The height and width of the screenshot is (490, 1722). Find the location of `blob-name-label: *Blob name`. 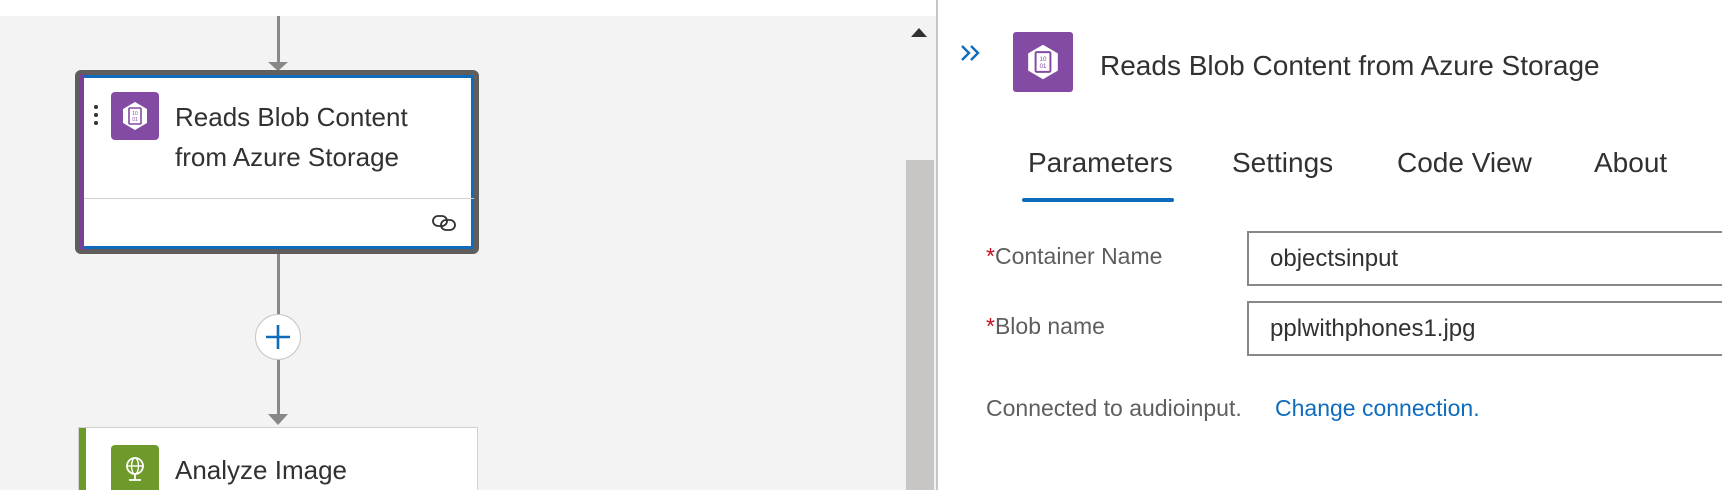

blob-name-label: *Blob name is located at coordinates (1045, 326).